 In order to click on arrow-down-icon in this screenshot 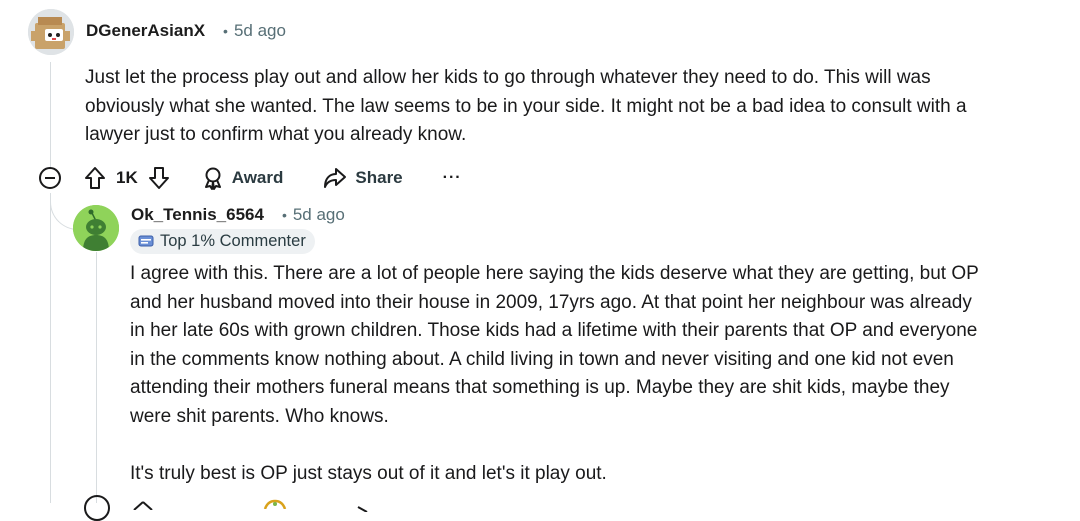, I will do `click(158, 178)`.